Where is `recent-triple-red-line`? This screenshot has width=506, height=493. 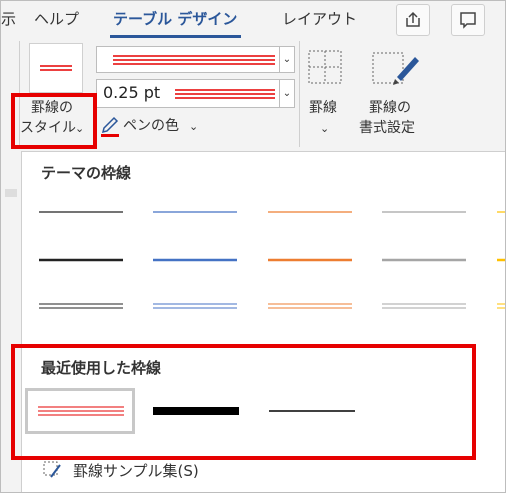
recent-triple-red-line is located at coordinates (81, 411).